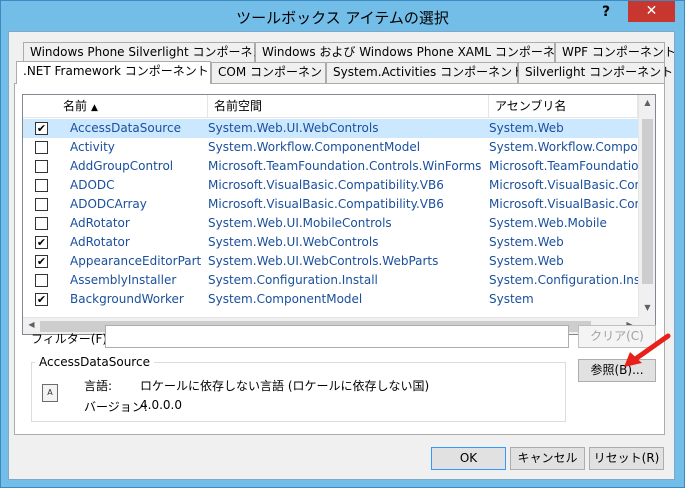 This screenshot has height=488, width=685. I want to click on row-namespace: System.Web.UI.WebControls.WebParts, so click(323, 261).